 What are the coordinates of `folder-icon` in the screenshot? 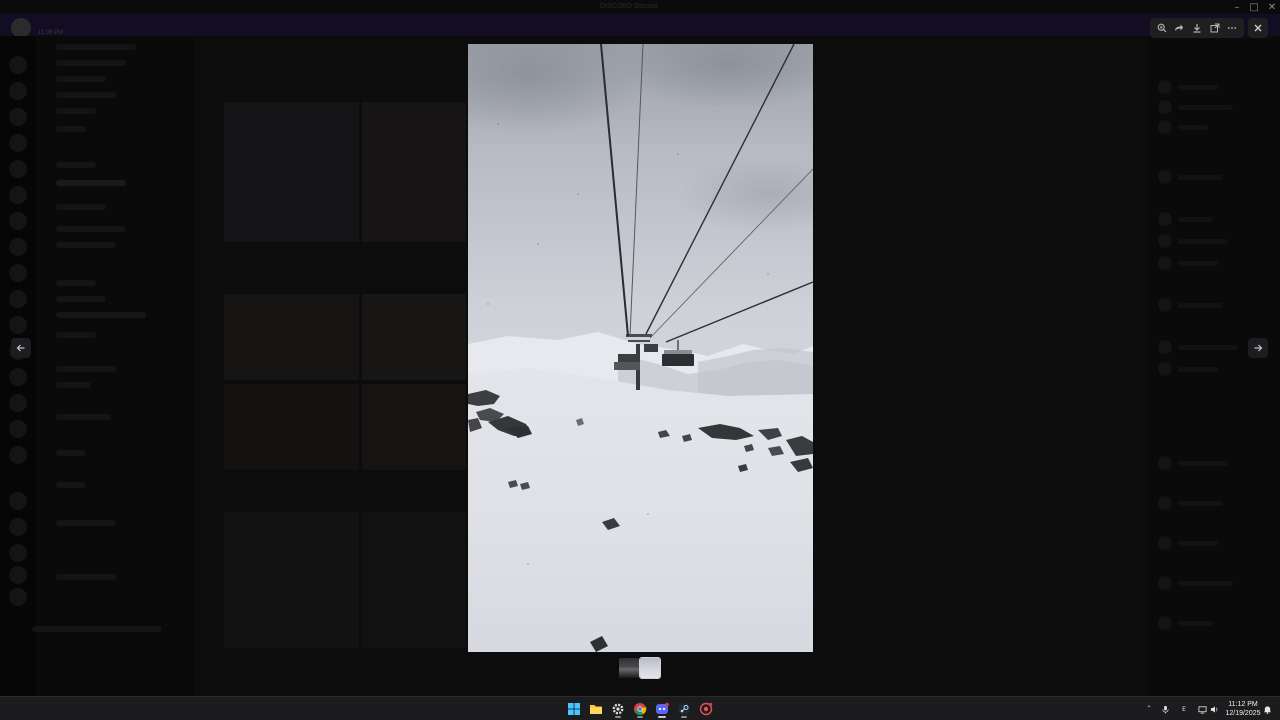 It's located at (596, 709).